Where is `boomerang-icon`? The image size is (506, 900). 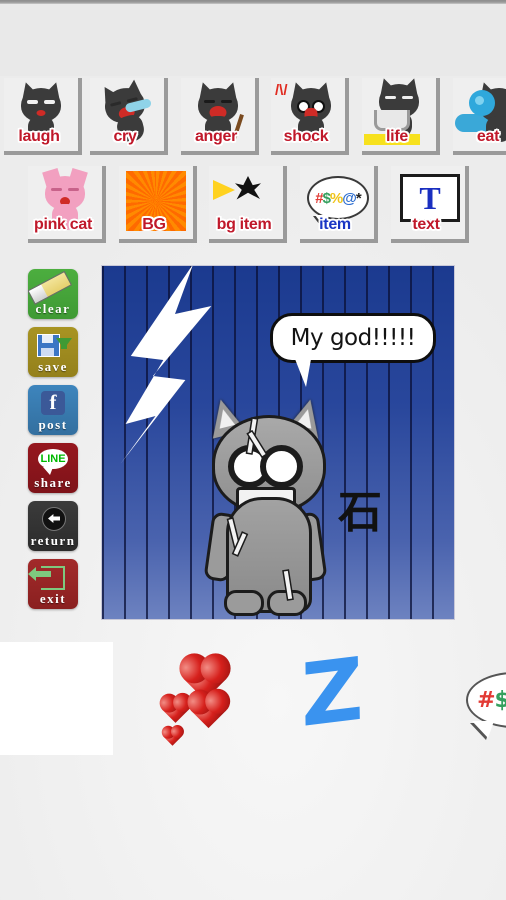 boomerang-icon is located at coordinates (224, 190).